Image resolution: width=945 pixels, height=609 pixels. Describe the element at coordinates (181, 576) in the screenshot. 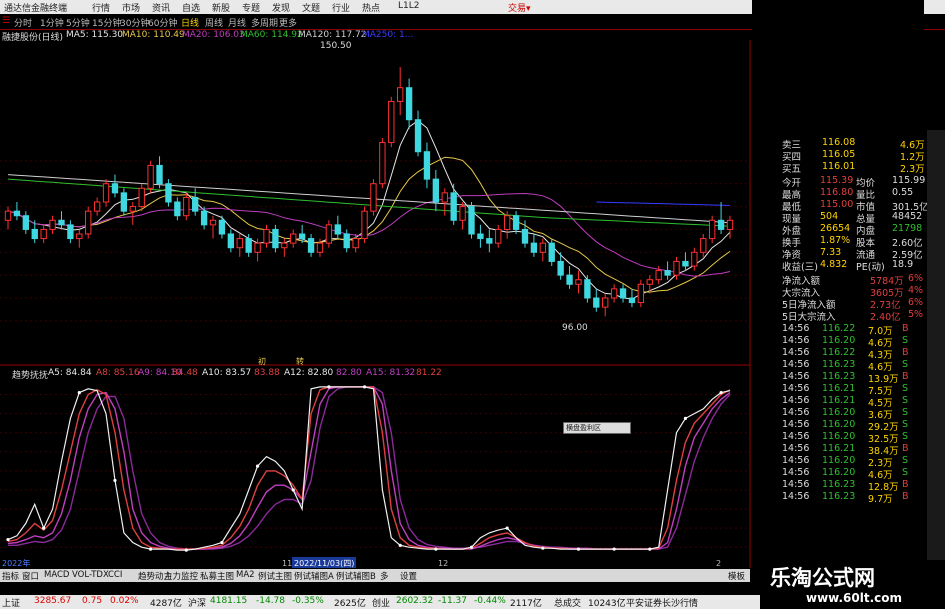

I see `indicator-tab: 主力监控` at that location.